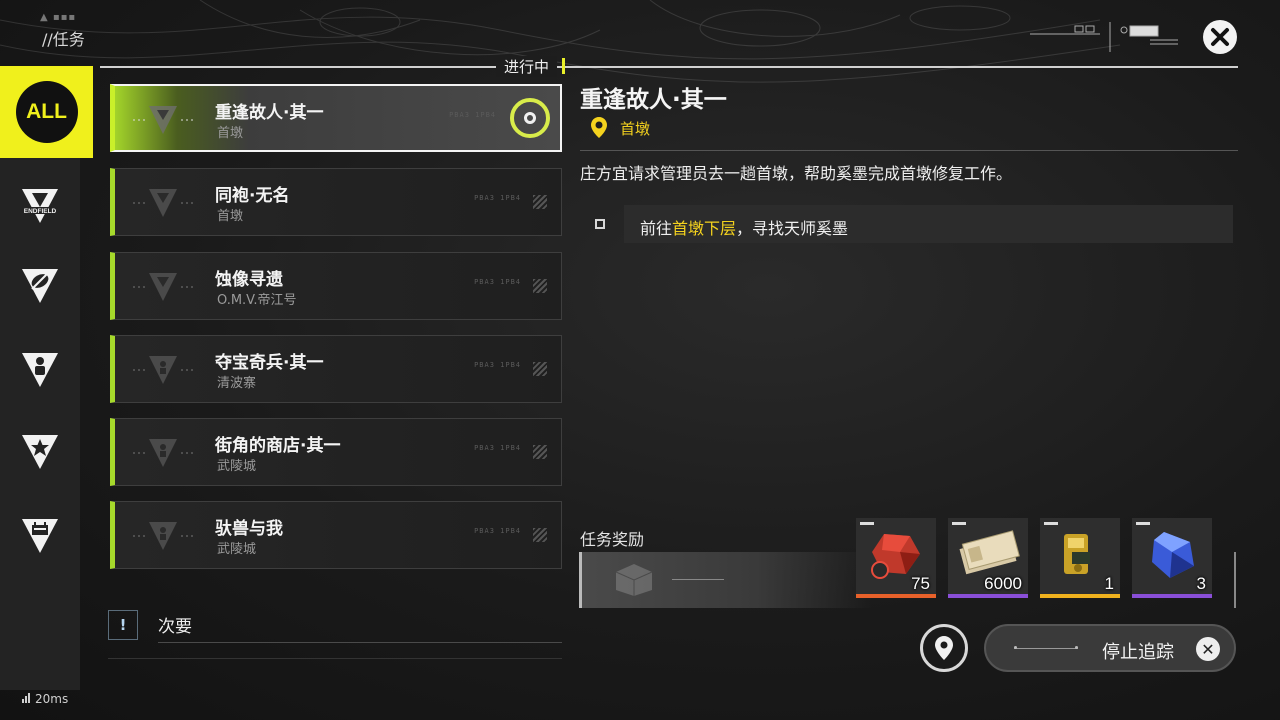 The width and height of the screenshot is (1280, 720). What do you see at coordinates (249, 529) in the screenshot?
I see `quest-name: 驮兽与我` at bounding box center [249, 529].